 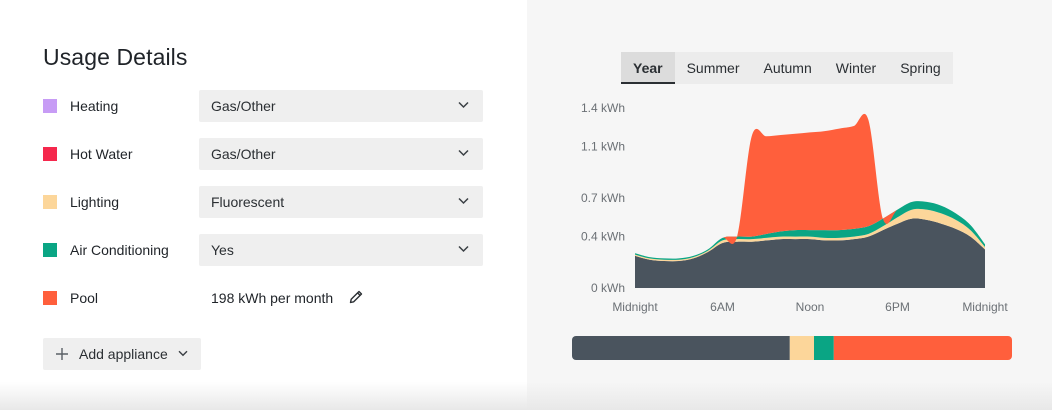 I want to click on tab-spring: Spring, so click(x=920, y=68).